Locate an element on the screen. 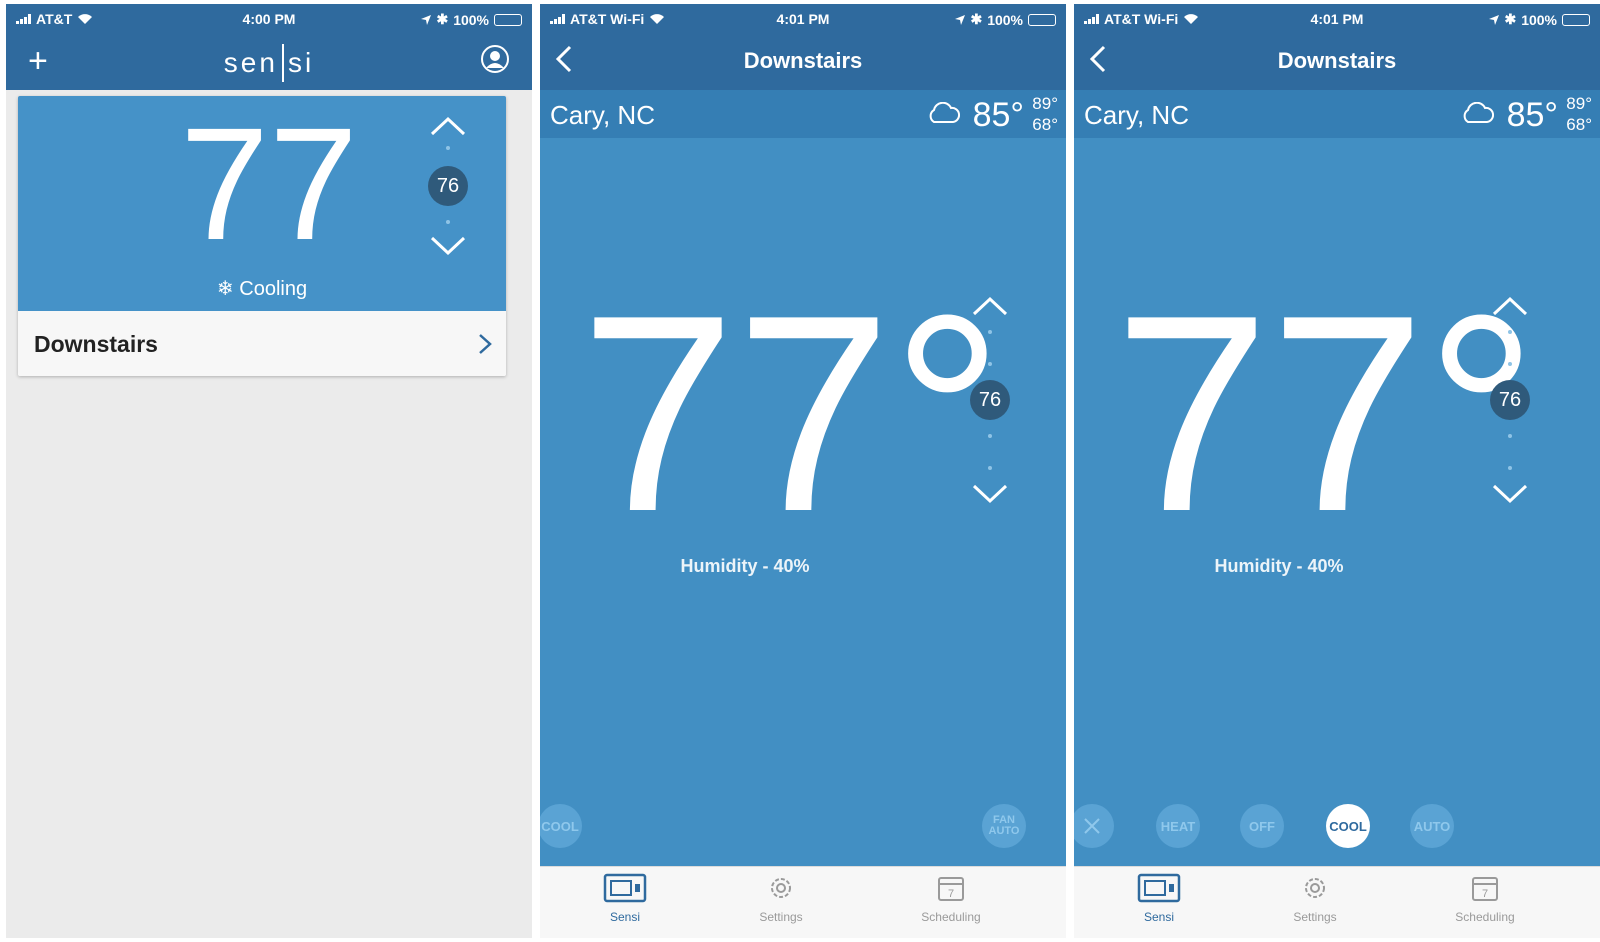 The height and width of the screenshot is (942, 1600). cooling-status: ❄ Cooling is located at coordinates (262, 288).